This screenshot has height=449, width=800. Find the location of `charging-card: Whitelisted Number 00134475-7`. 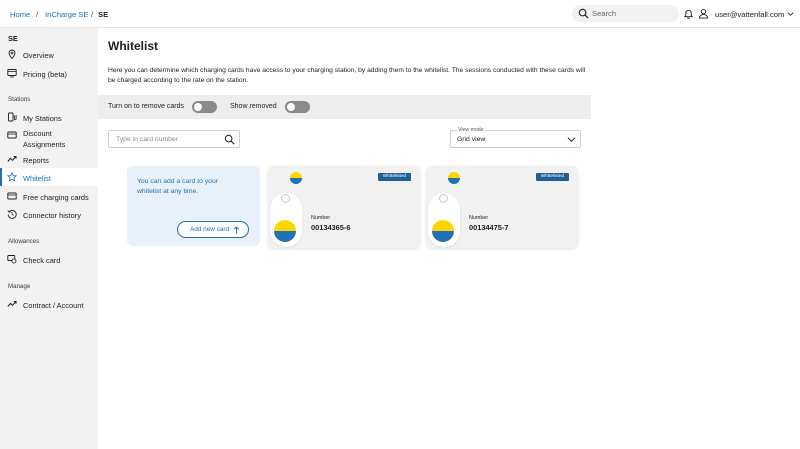

charging-card: Whitelisted Number 00134475-7 is located at coordinates (502, 207).